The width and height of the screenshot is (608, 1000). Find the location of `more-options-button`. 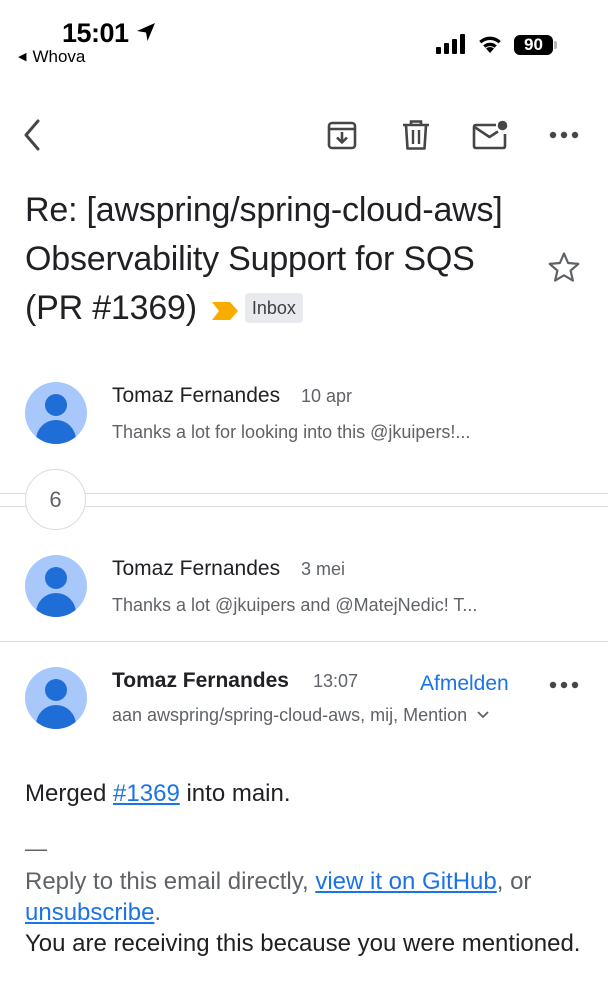

more-options-button is located at coordinates (564, 135).